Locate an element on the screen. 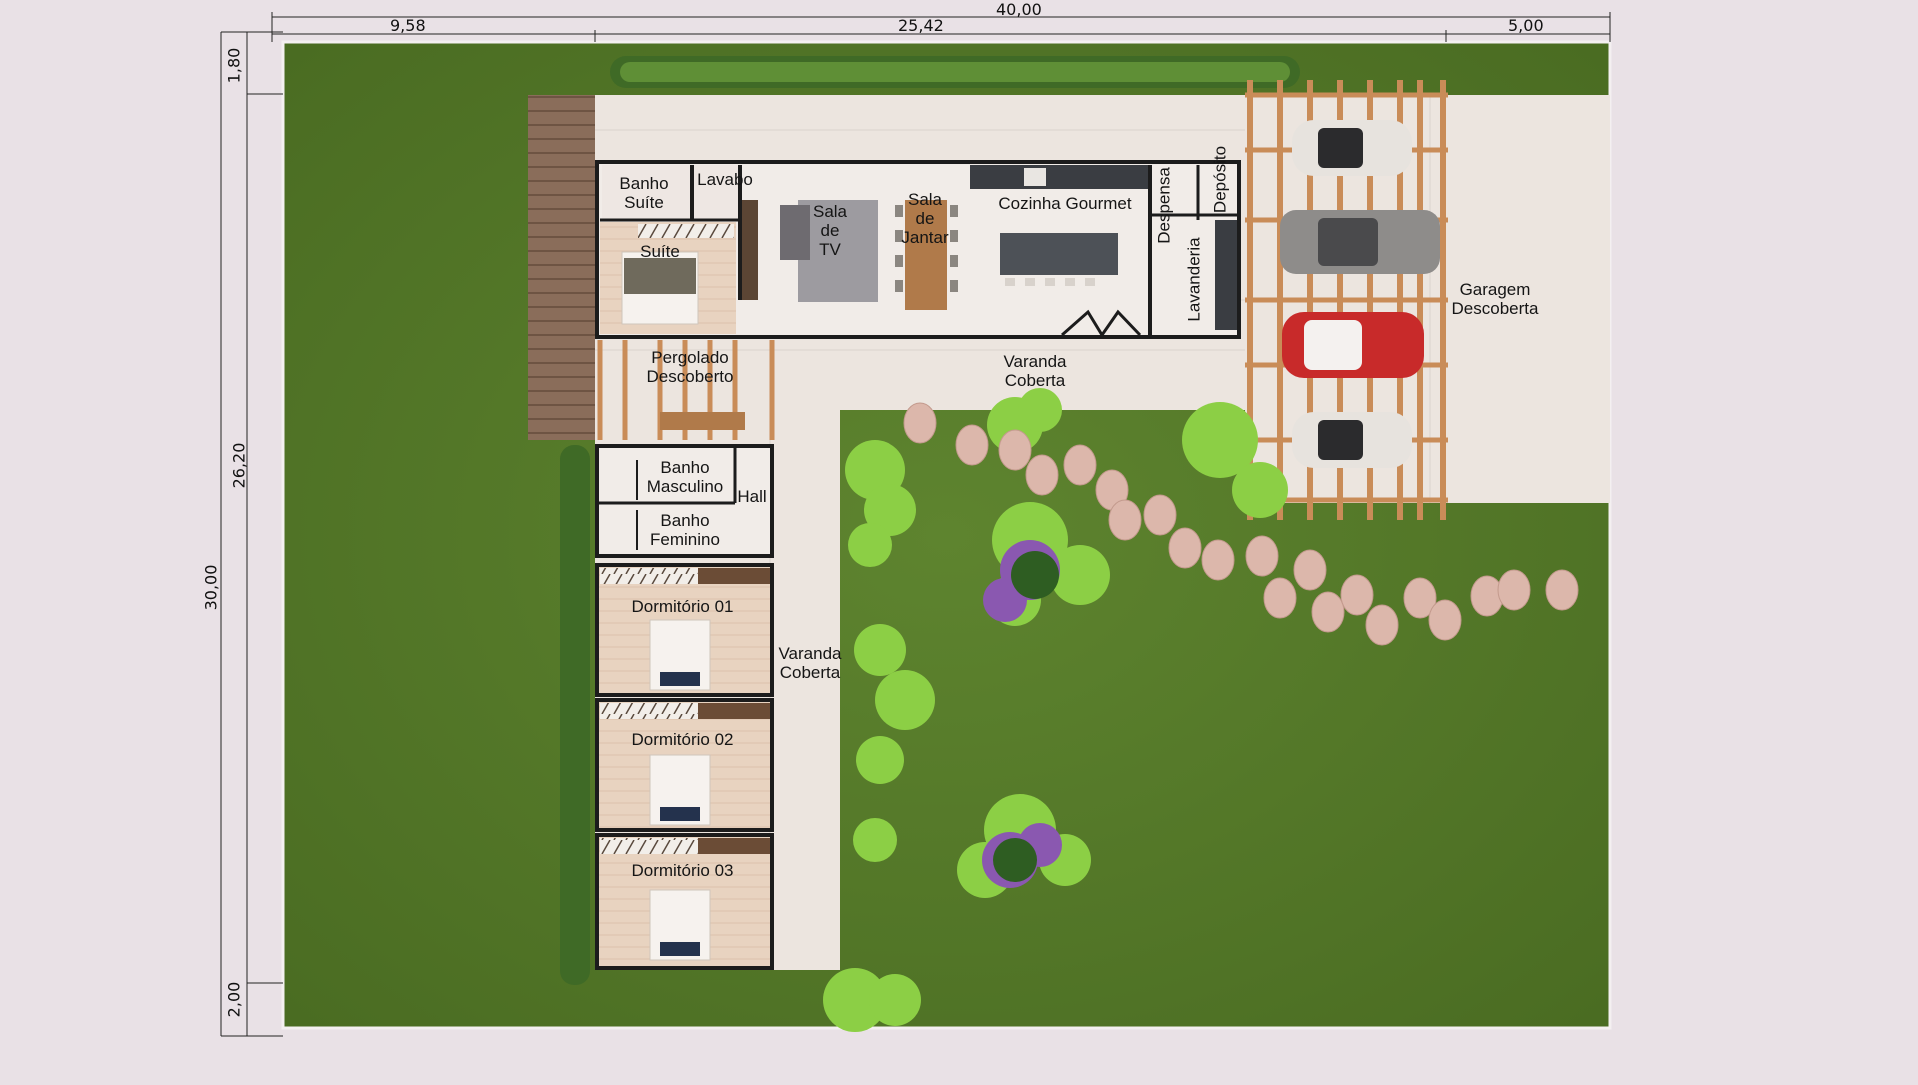 The height and width of the screenshot is (1085, 1918). dim-top-middle: 25,42 is located at coordinates (921, 25).